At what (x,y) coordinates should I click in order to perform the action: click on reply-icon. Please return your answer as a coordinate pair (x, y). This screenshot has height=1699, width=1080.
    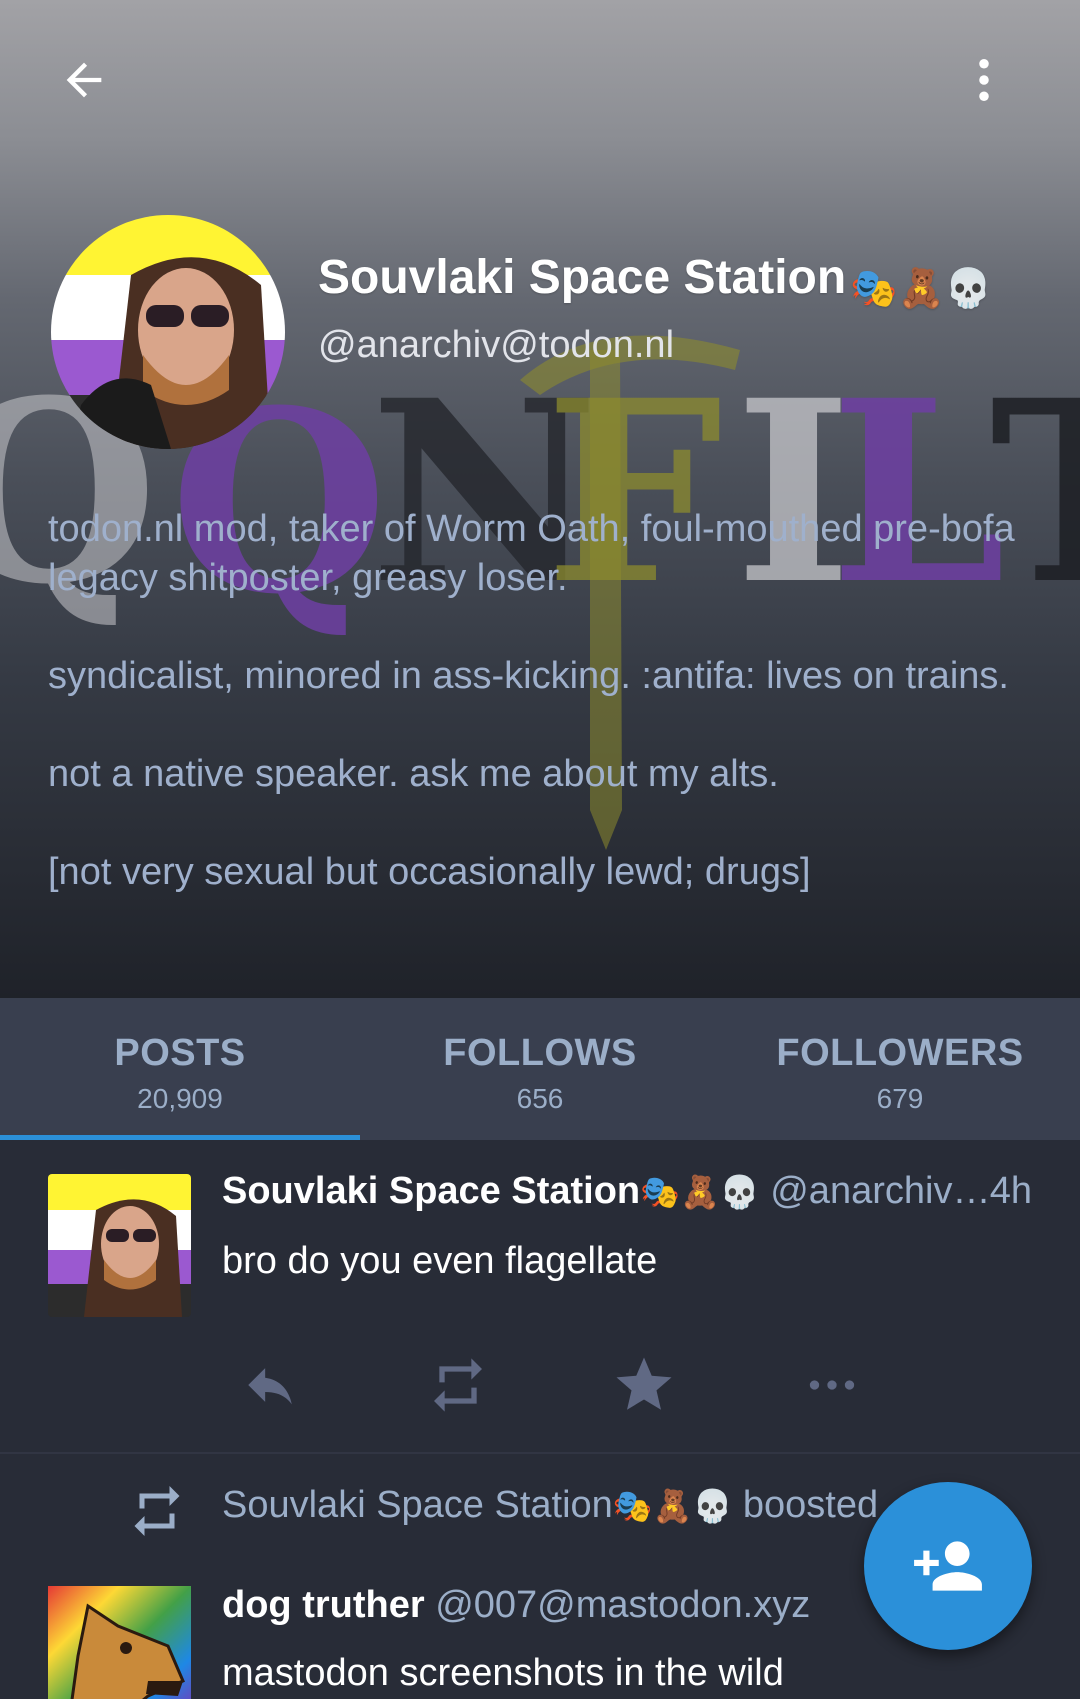
    Looking at the image, I should click on (270, 1386).